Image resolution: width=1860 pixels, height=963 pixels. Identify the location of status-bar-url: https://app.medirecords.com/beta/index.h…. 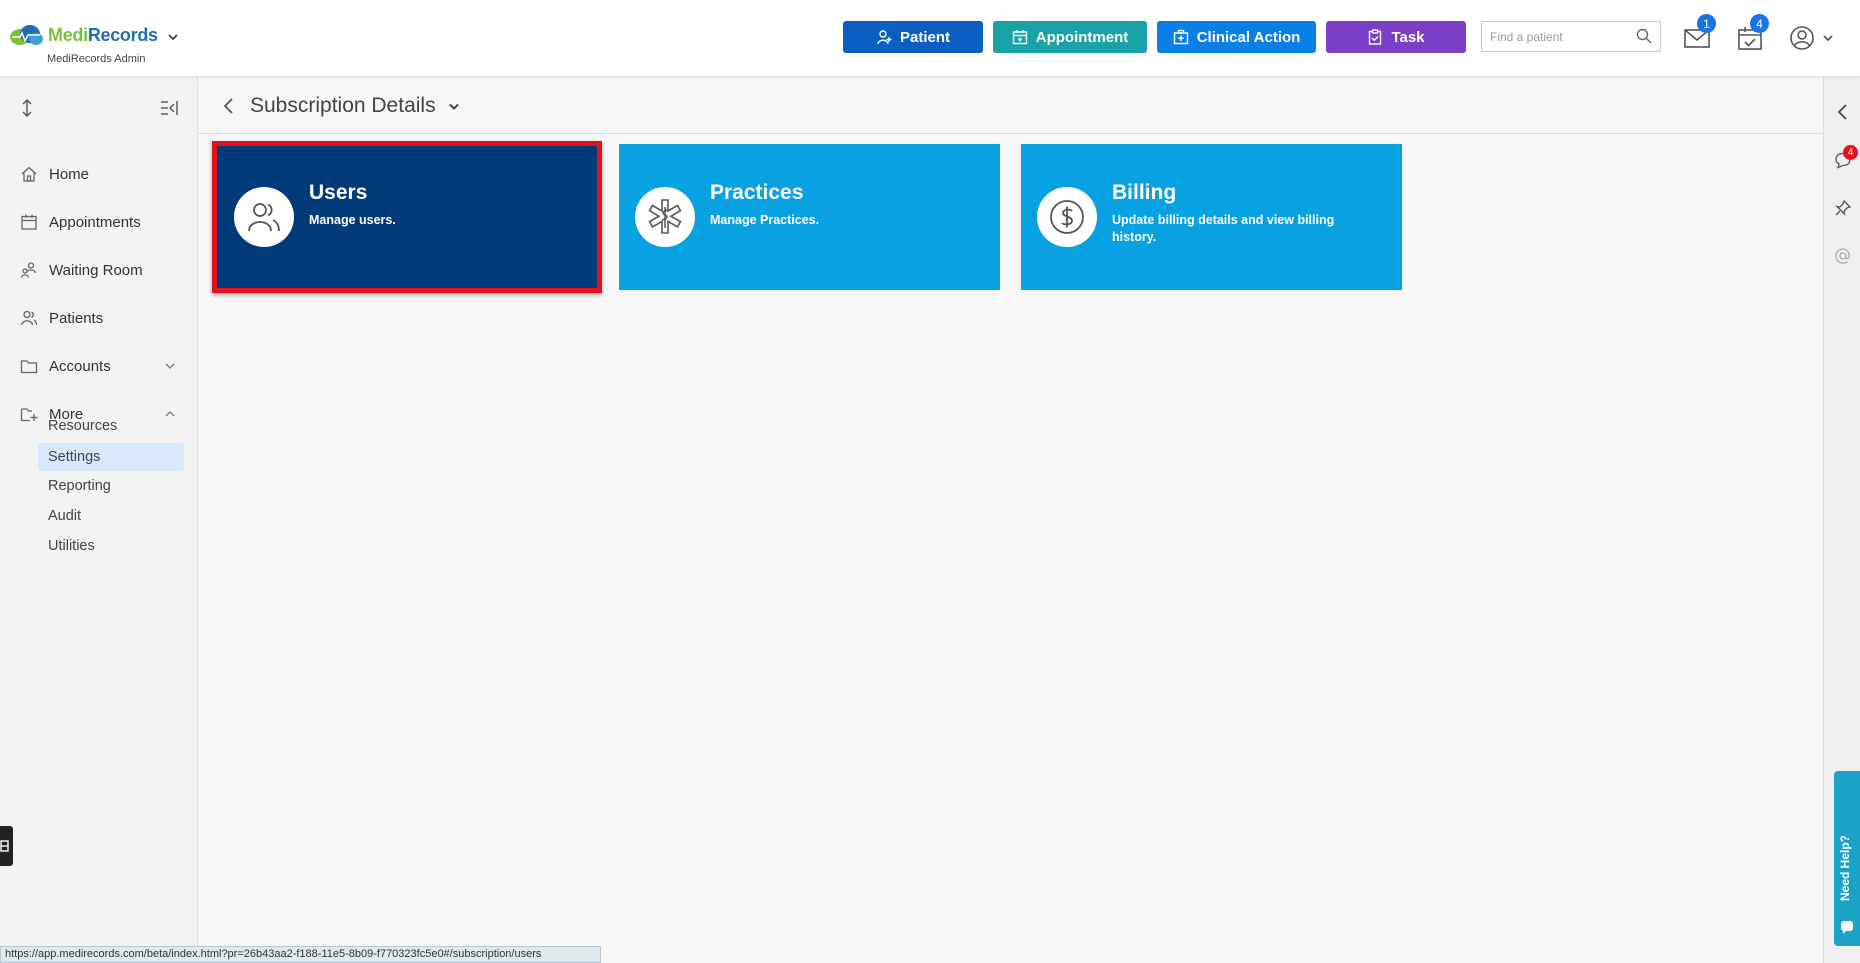
(300, 954).